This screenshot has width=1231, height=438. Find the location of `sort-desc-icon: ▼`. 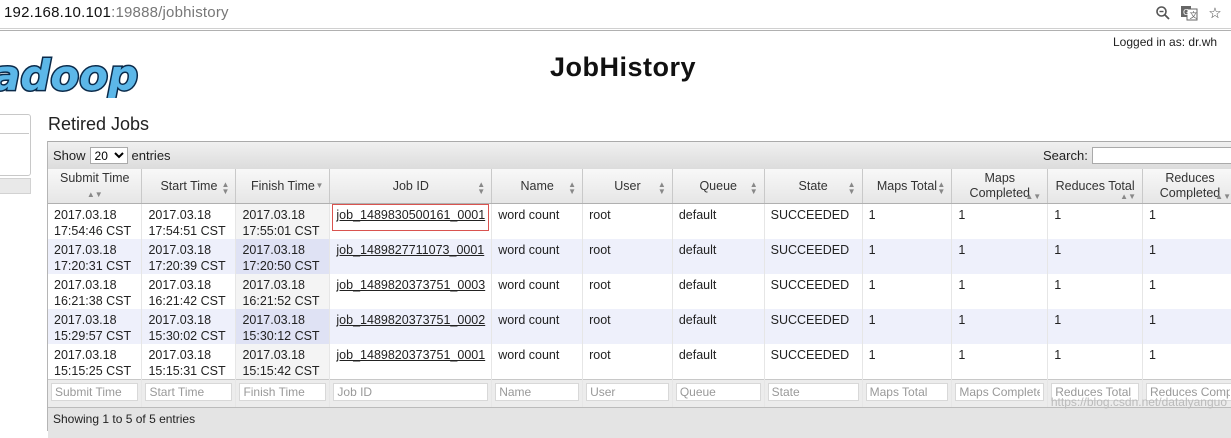

sort-desc-icon: ▼ is located at coordinates (319, 185).